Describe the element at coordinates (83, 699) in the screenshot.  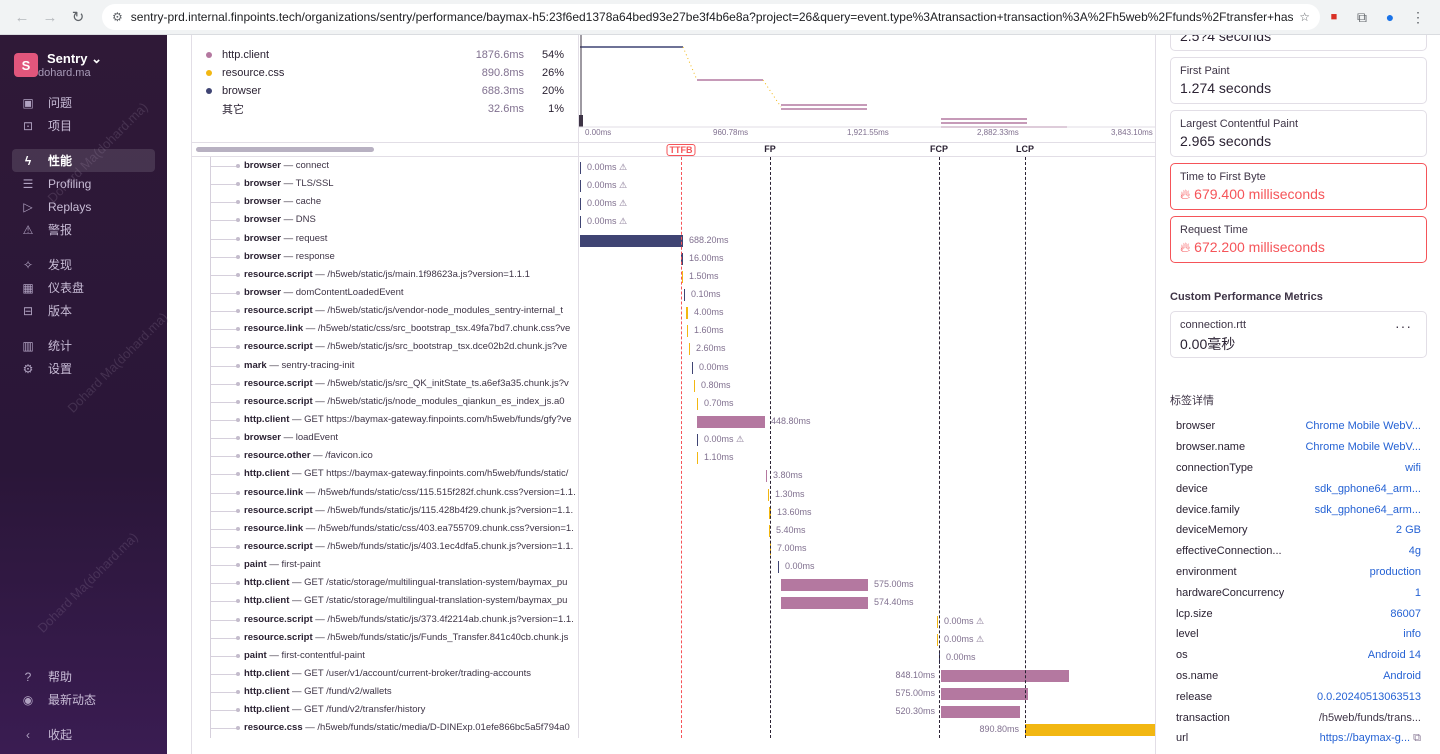
I see `sidebar-item-whats-new: ◉ 最新动态` at that location.